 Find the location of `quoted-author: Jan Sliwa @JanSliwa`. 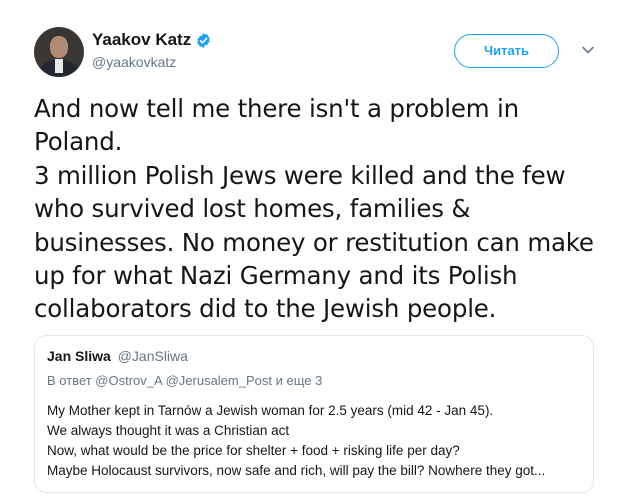

quoted-author: Jan Sliwa @JanSliwa is located at coordinates (117, 356).